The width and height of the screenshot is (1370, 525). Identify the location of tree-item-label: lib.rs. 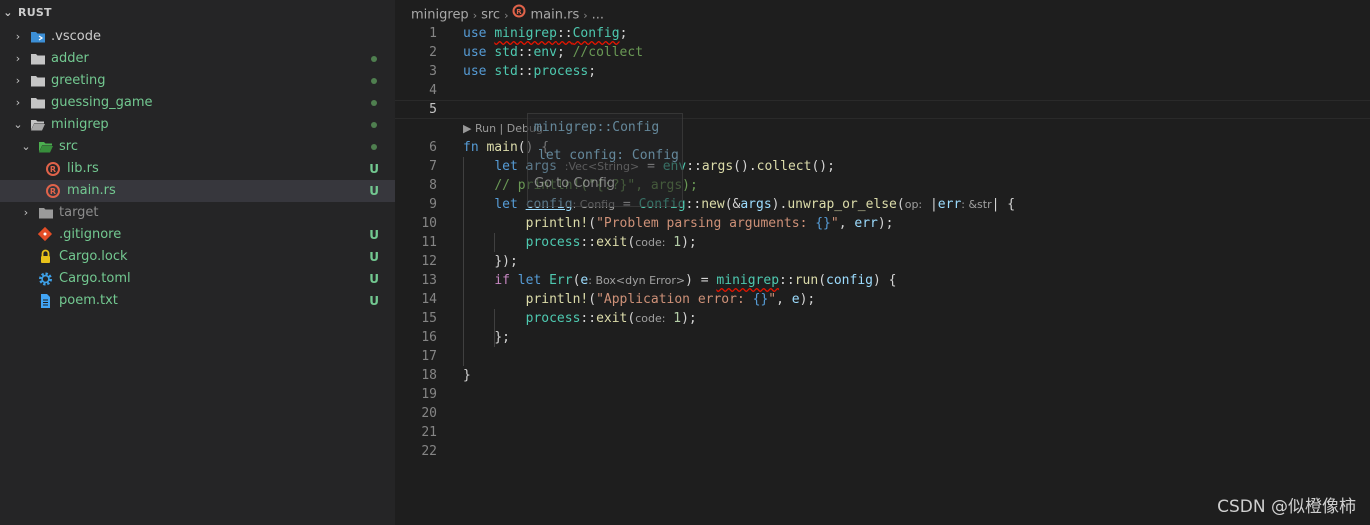
(83, 168).